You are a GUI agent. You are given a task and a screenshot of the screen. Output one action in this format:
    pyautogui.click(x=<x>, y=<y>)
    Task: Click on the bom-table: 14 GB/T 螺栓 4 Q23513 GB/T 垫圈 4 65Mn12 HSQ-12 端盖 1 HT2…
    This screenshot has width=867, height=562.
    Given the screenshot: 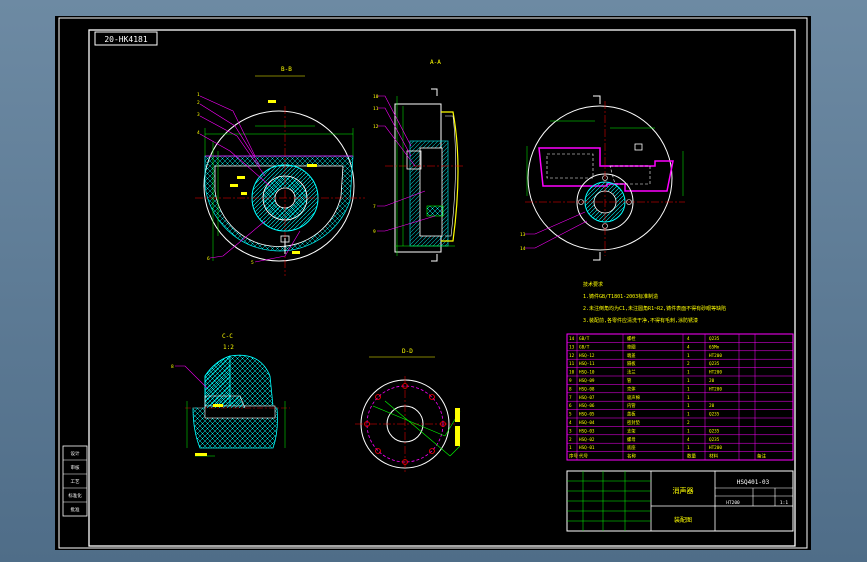 What is the action you would take?
    pyautogui.click(x=680, y=397)
    